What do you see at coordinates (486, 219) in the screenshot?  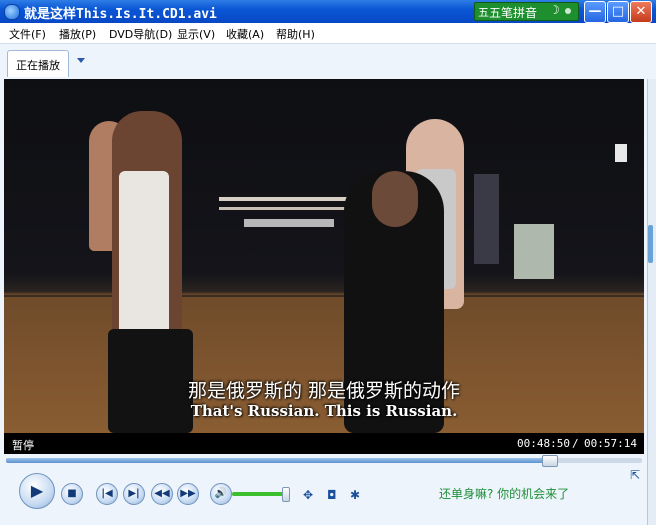 I see `equipment-cart` at bounding box center [486, 219].